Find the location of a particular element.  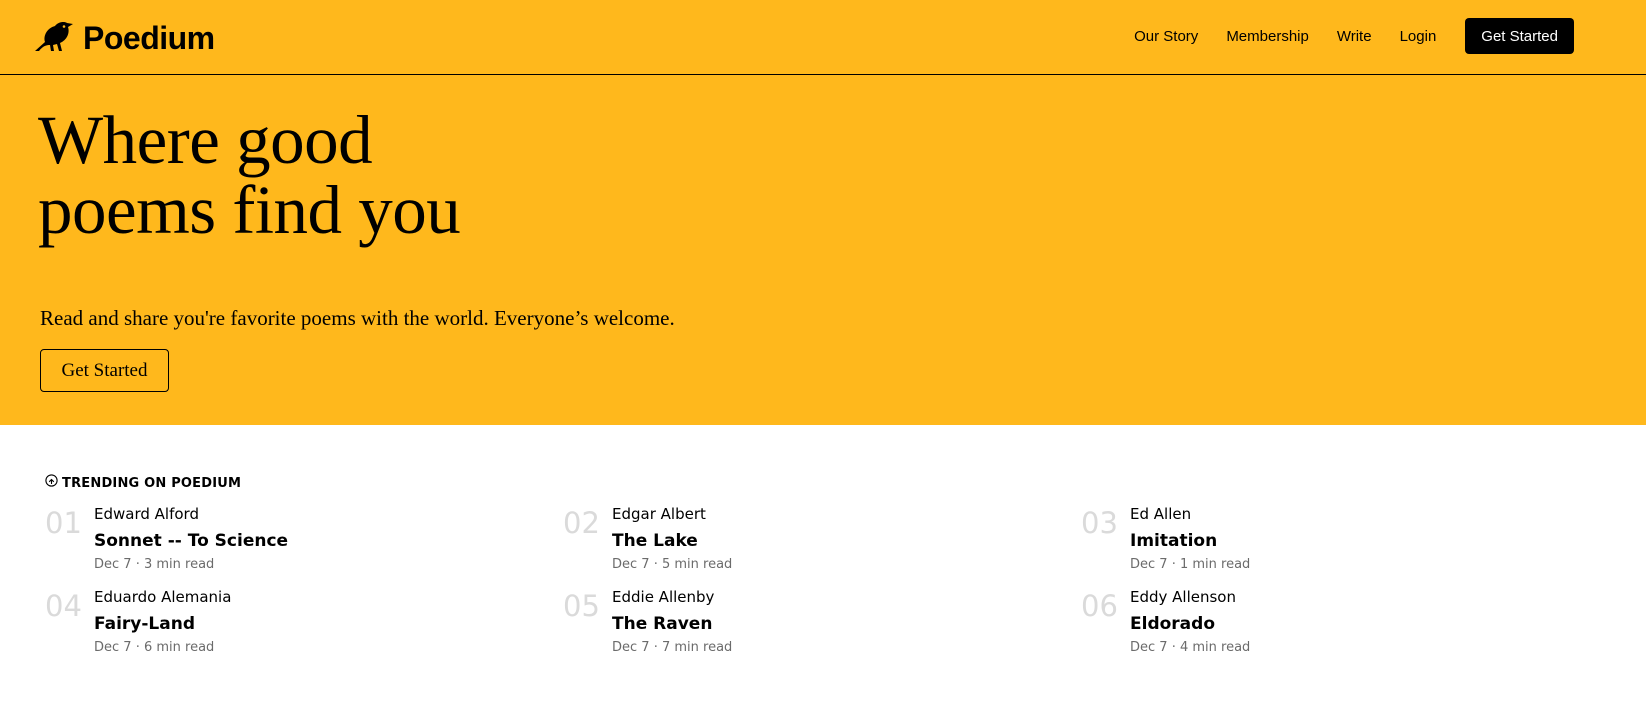

hero-title-line2: poems find you is located at coordinates (249, 210).